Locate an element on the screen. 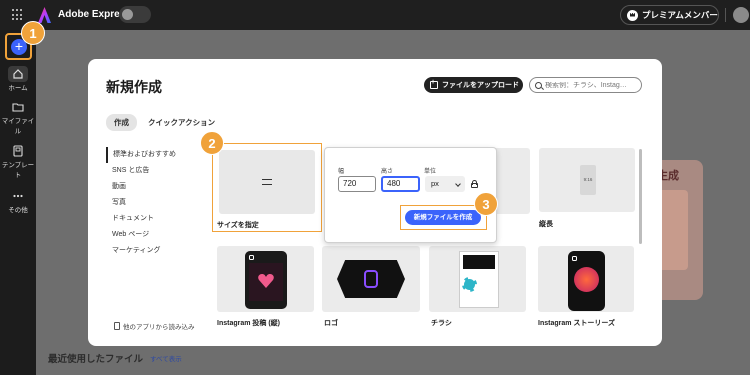 This screenshot has height=375, width=750. import-label: 他のアプリから読み込み is located at coordinates (159, 327).